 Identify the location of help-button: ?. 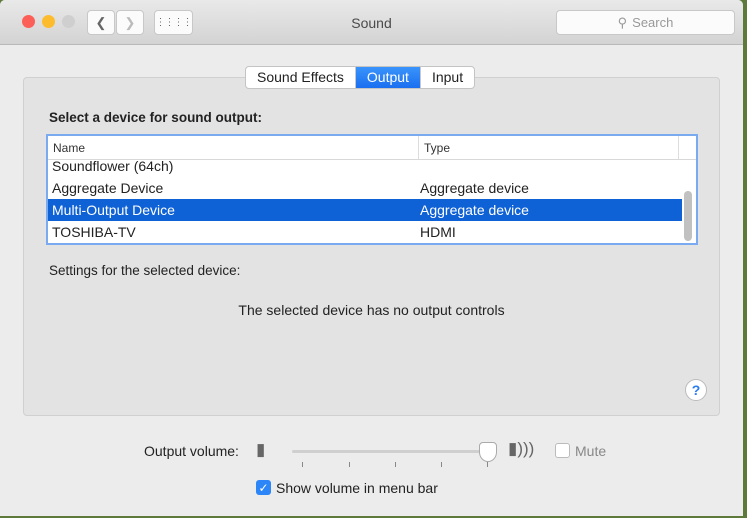
(696, 390).